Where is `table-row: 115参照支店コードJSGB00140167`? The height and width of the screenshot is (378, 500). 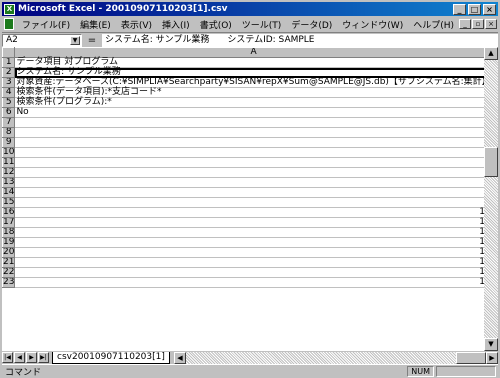 table-row: 115参照支店コードJSGB00140167 is located at coordinates (243, 162).